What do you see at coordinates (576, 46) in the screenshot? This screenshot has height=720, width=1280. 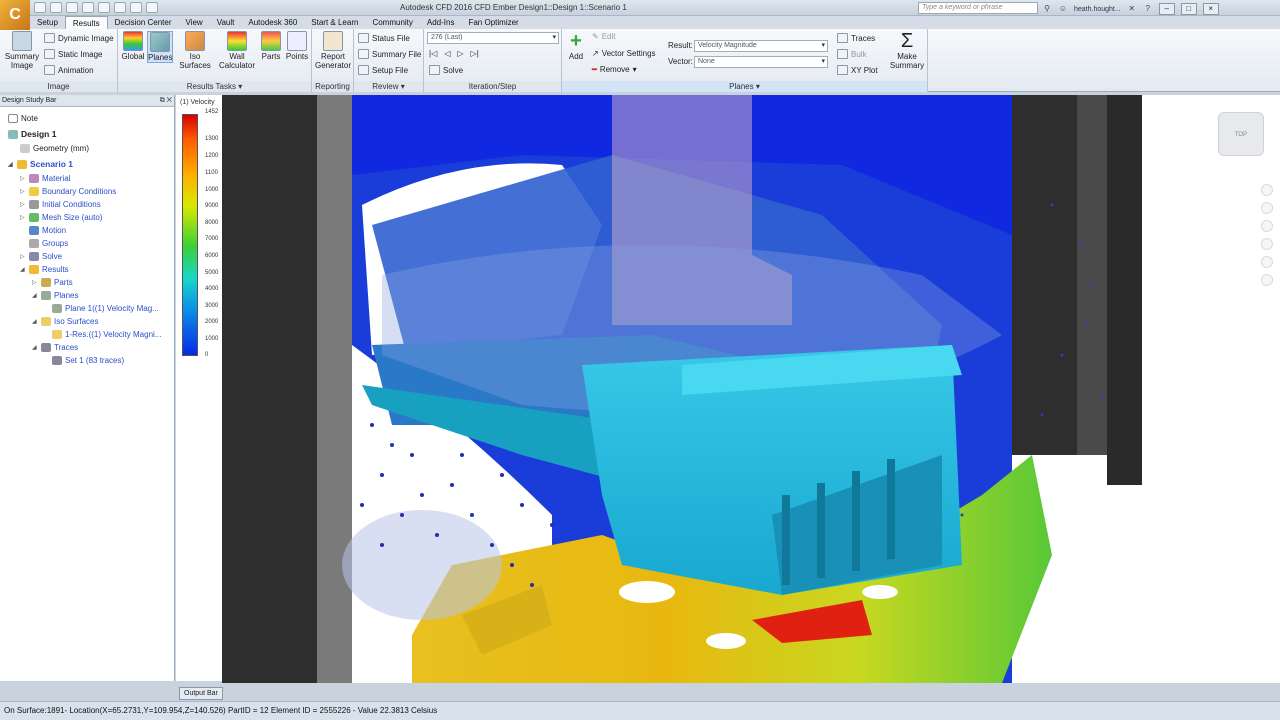 I see `add-plane-button: + Add` at bounding box center [576, 46].